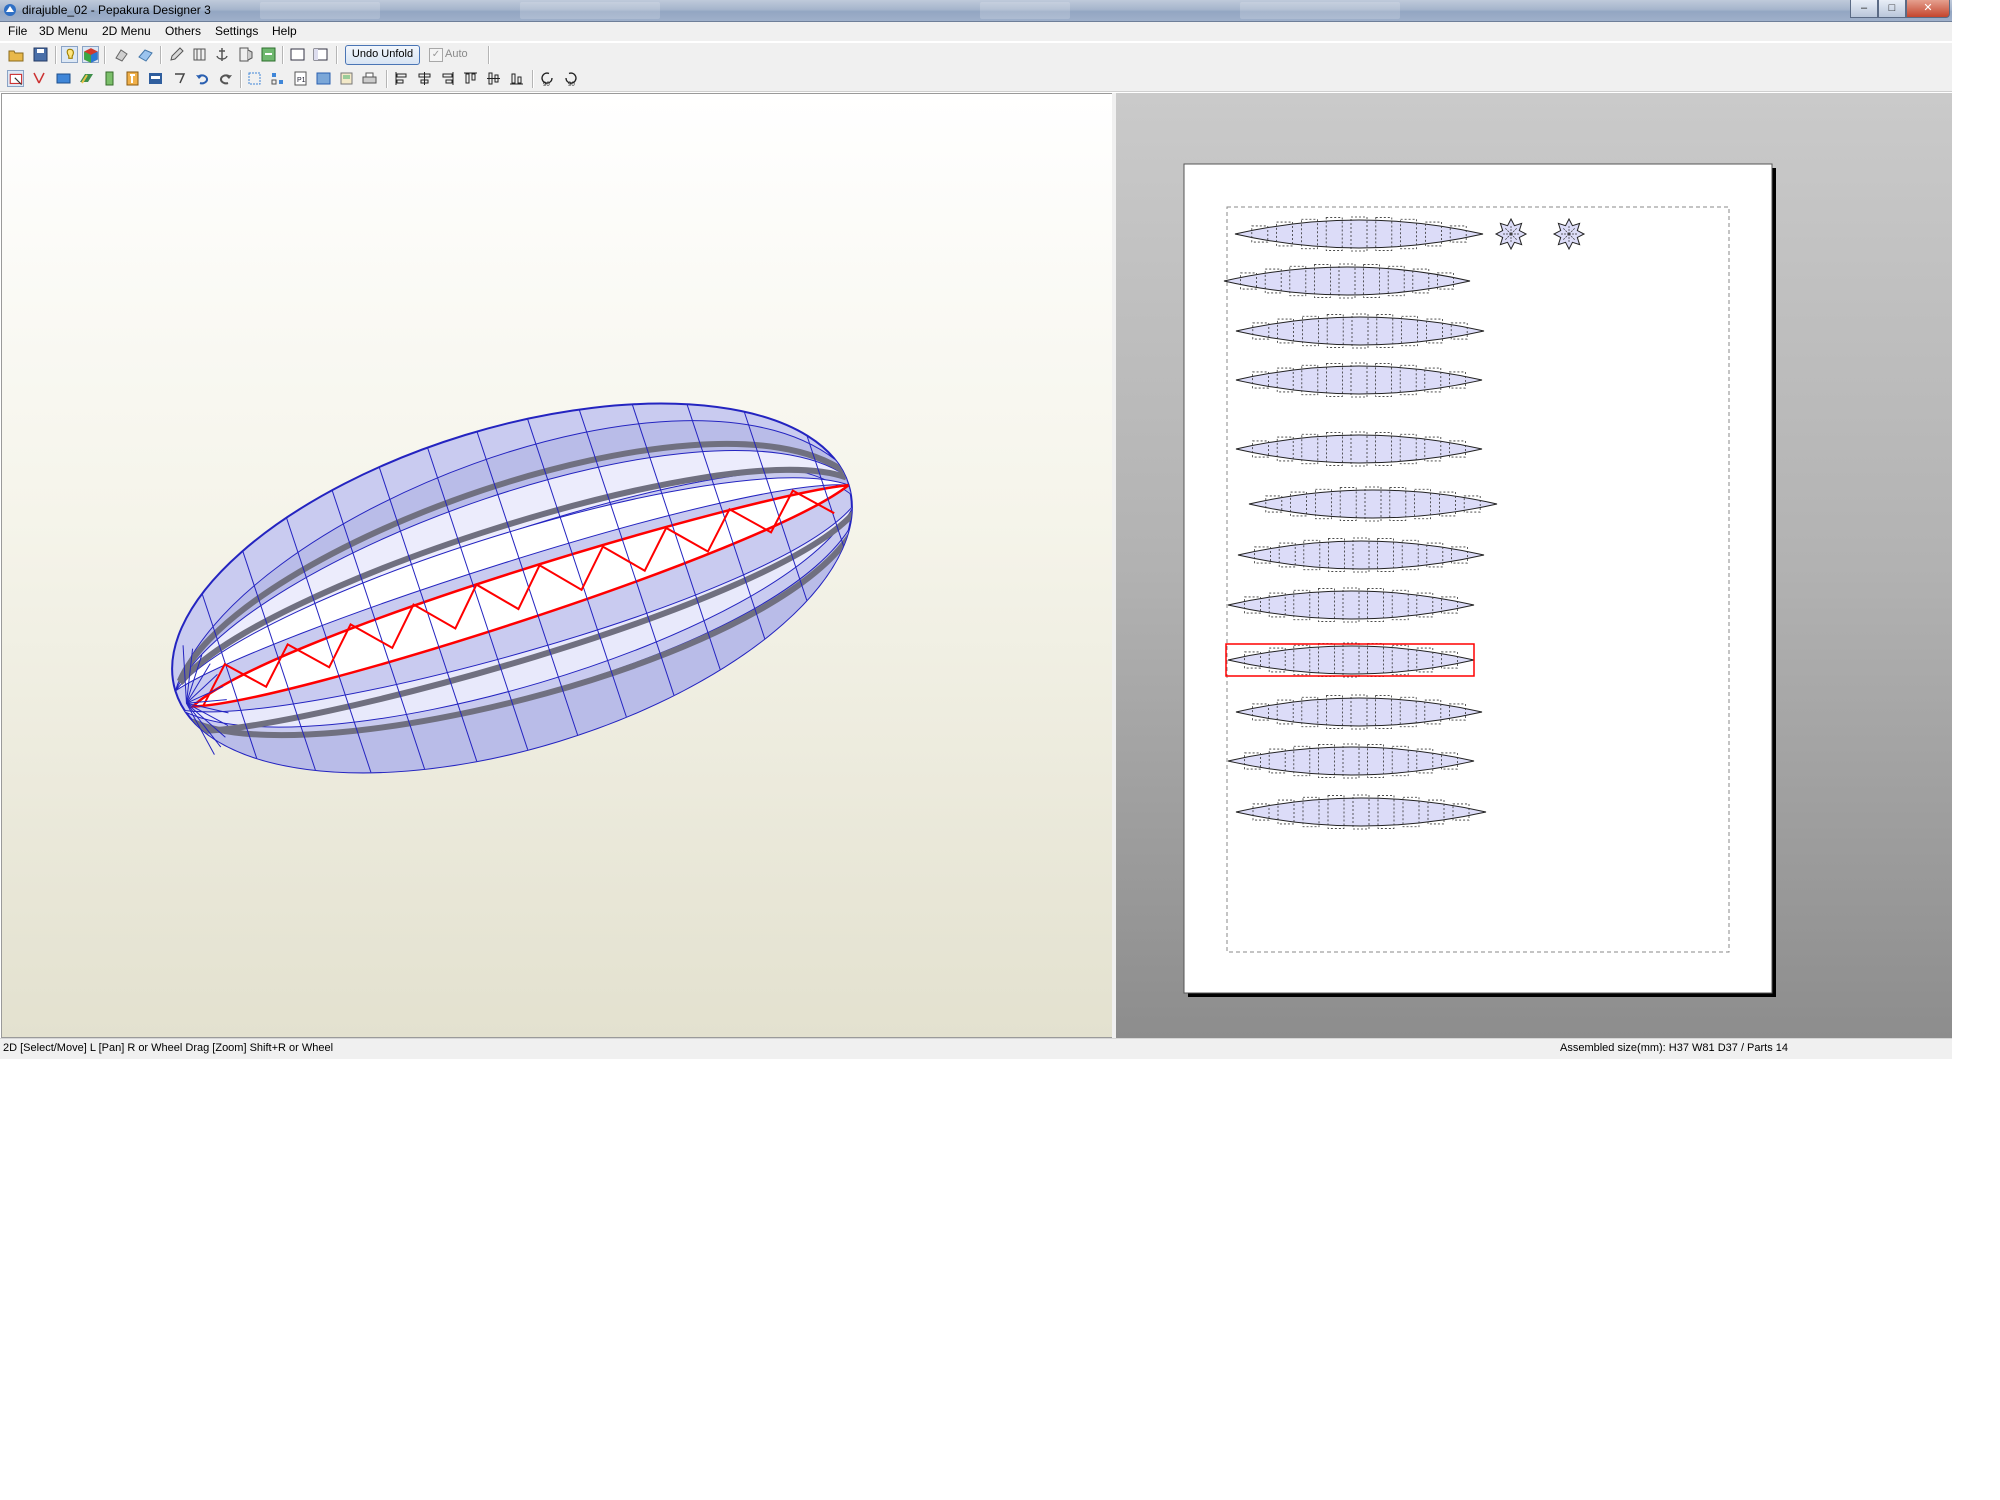 Image resolution: width=2000 pixels, height=1500 pixels. I want to click on tab-icon, so click(268, 54).